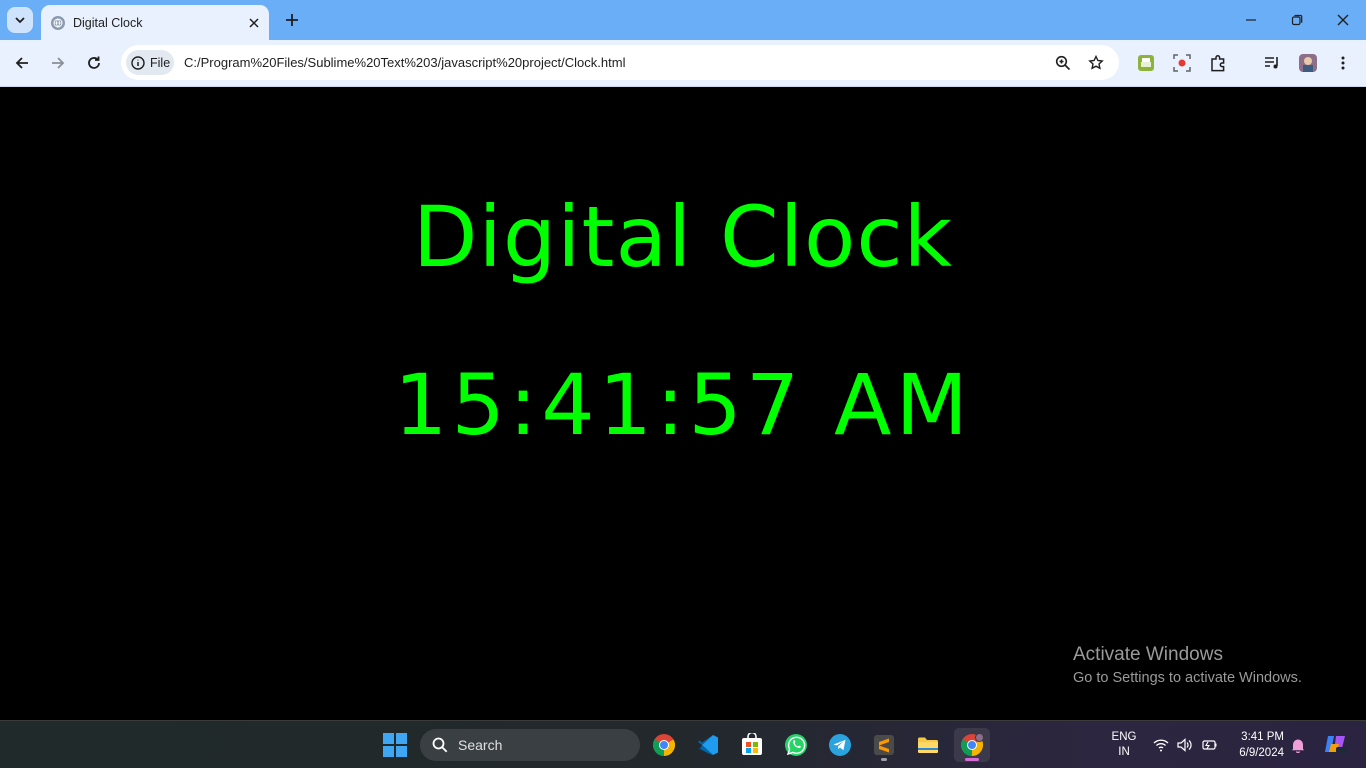  Describe the element at coordinates (530, 745) in the screenshot. I see `taskbar-search: Search` at that location.